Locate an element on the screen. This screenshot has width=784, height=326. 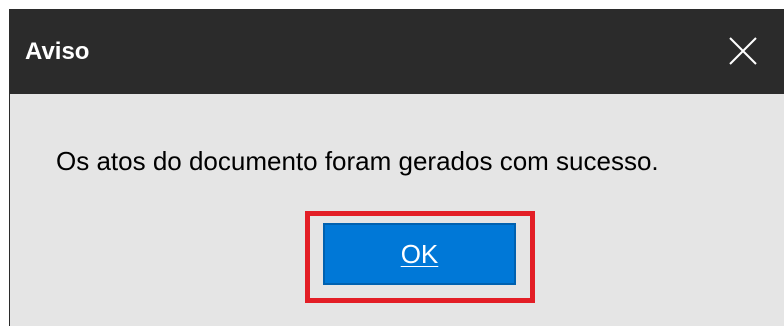
close-button is located at coordinates (743, 51).